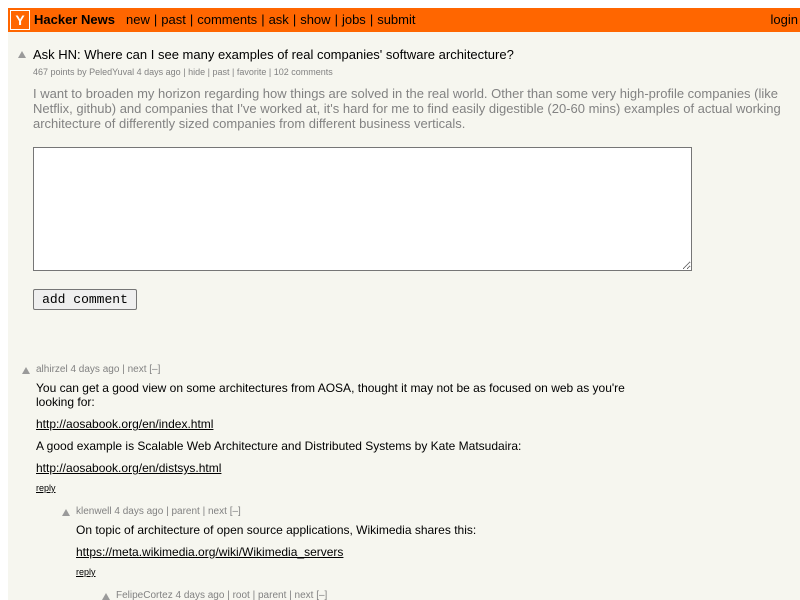 The image size is (800, 600). Describe the element at coordinates (124, 424) in the screenshot. I see `comment-link: http://aosabook.org/en/index.html` at that location.